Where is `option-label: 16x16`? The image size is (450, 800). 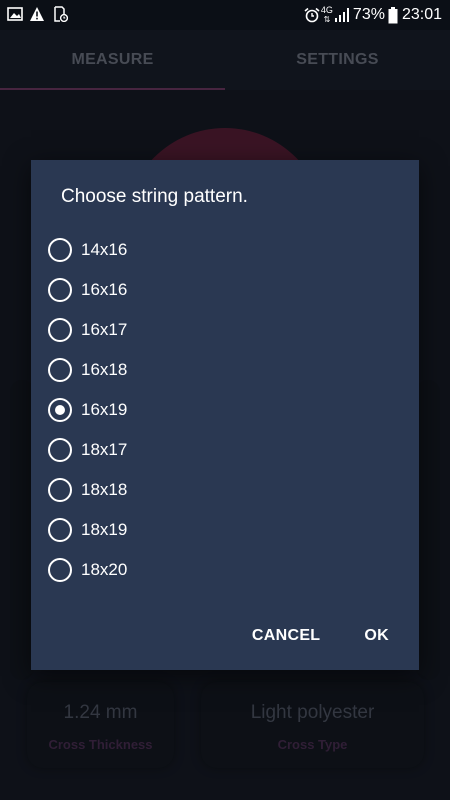
option-label: 16x16 is located at coordinates (104, 289).